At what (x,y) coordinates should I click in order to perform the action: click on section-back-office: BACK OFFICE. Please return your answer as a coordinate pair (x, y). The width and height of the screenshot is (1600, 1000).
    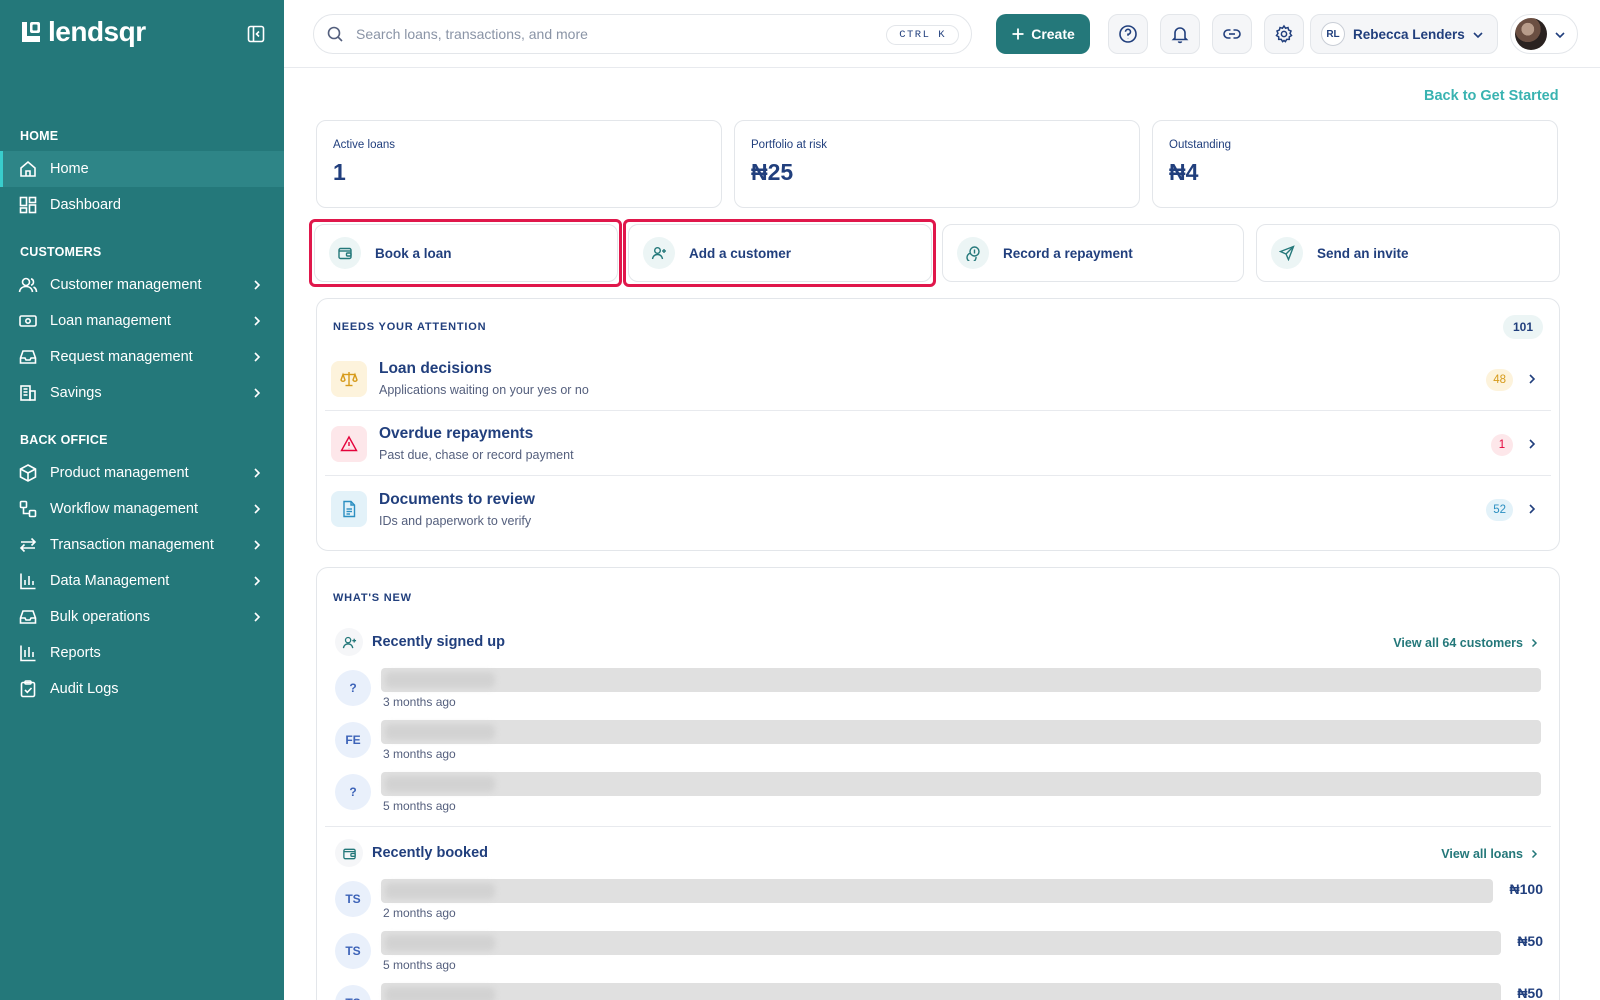
    Looking at the image, I should click on (64, 440).